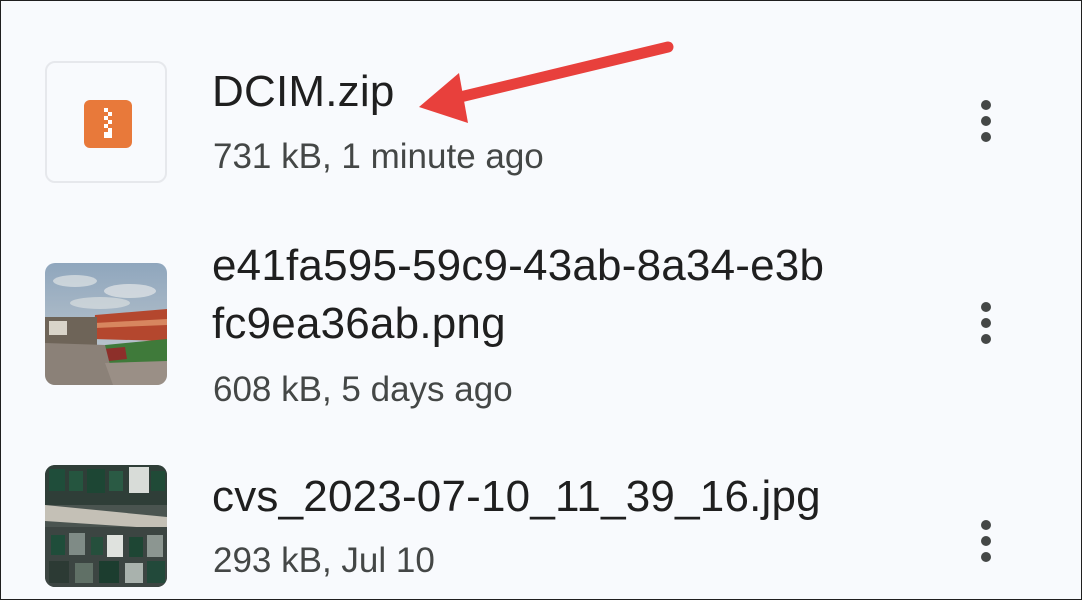 The image size is (1082, 600). What do you see at coordinates (324, 560) in the screenshot?
I see `file-meta: 293 kB, Jul 10` at bounding box center [324, 560].